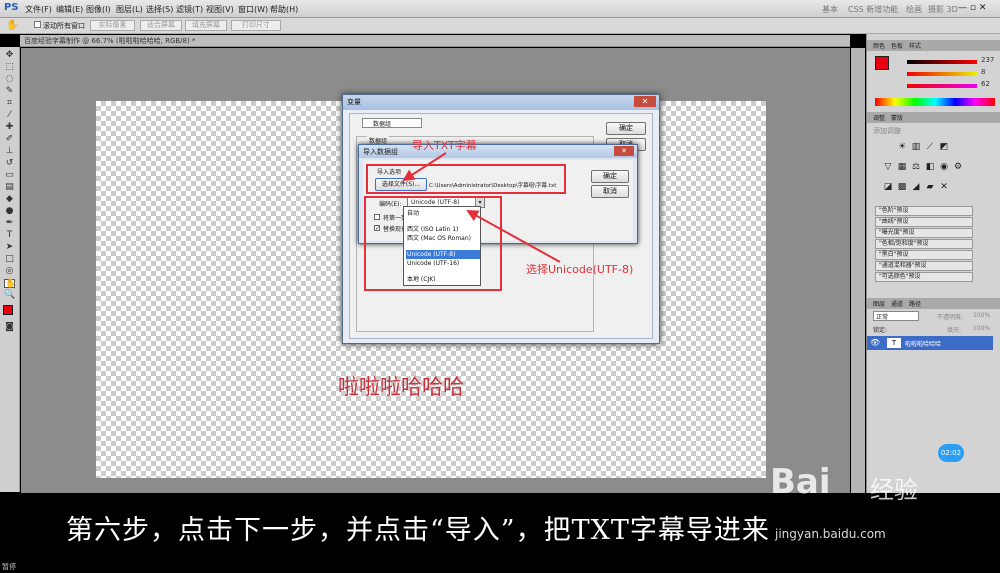 This screenshot has height=573, width=1000. Describe the element at coordinates (894, 490) in the screenshot. I see `jingyan-watermark: 经验` at that location.